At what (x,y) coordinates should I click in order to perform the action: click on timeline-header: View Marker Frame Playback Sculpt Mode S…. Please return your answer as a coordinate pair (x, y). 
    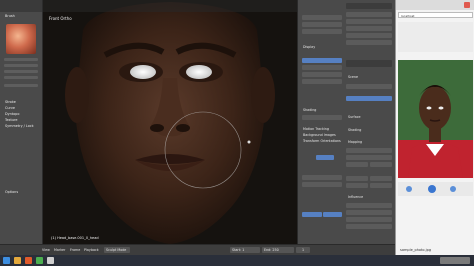
    Looking at the image, I should click on (197, 249).